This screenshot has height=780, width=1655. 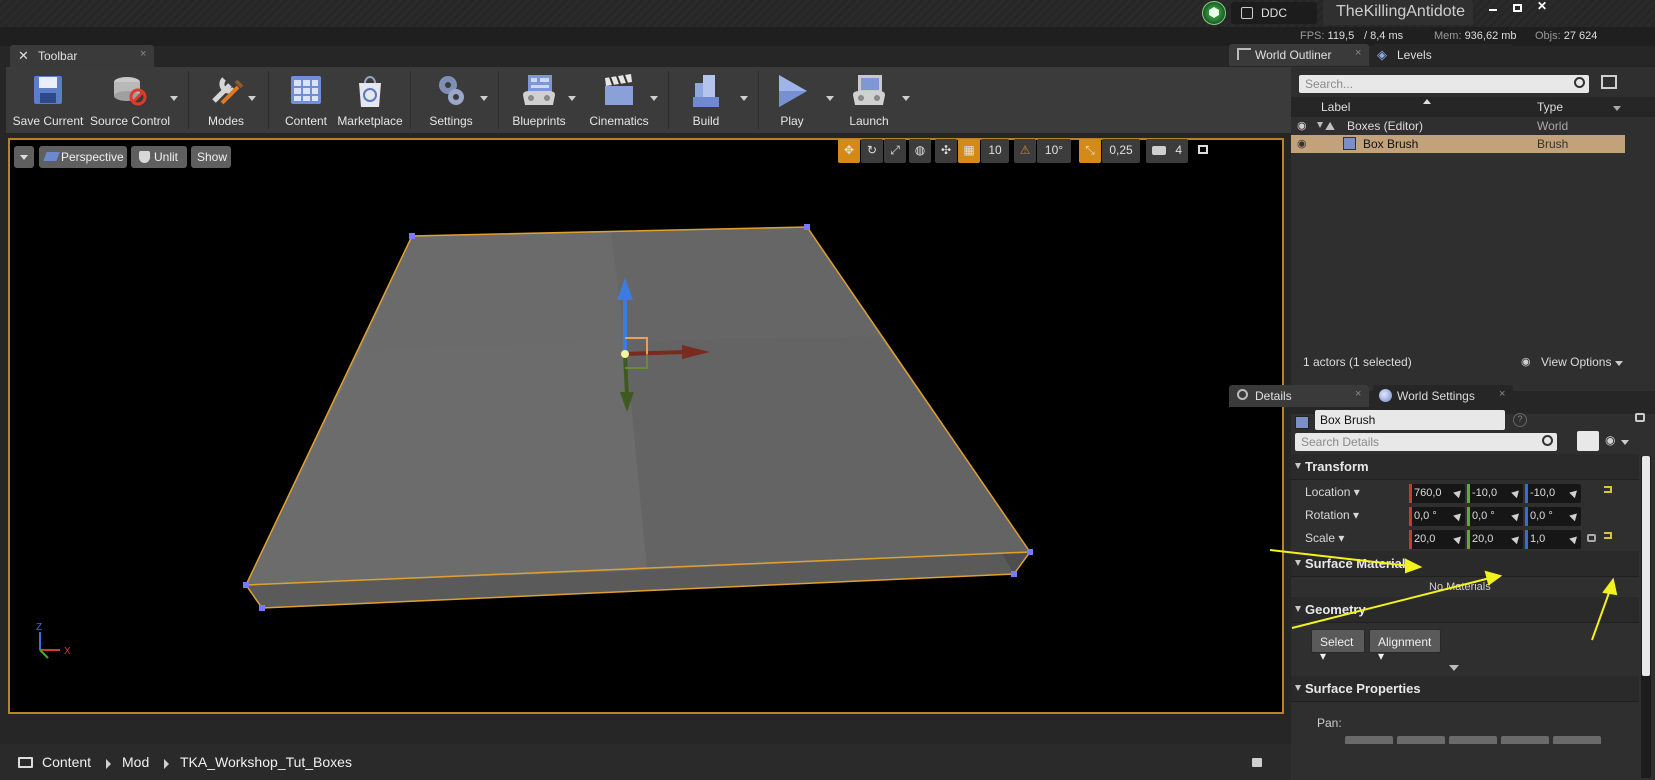 I want to click on scale-lock-icon, so click(x=1591, y=538).